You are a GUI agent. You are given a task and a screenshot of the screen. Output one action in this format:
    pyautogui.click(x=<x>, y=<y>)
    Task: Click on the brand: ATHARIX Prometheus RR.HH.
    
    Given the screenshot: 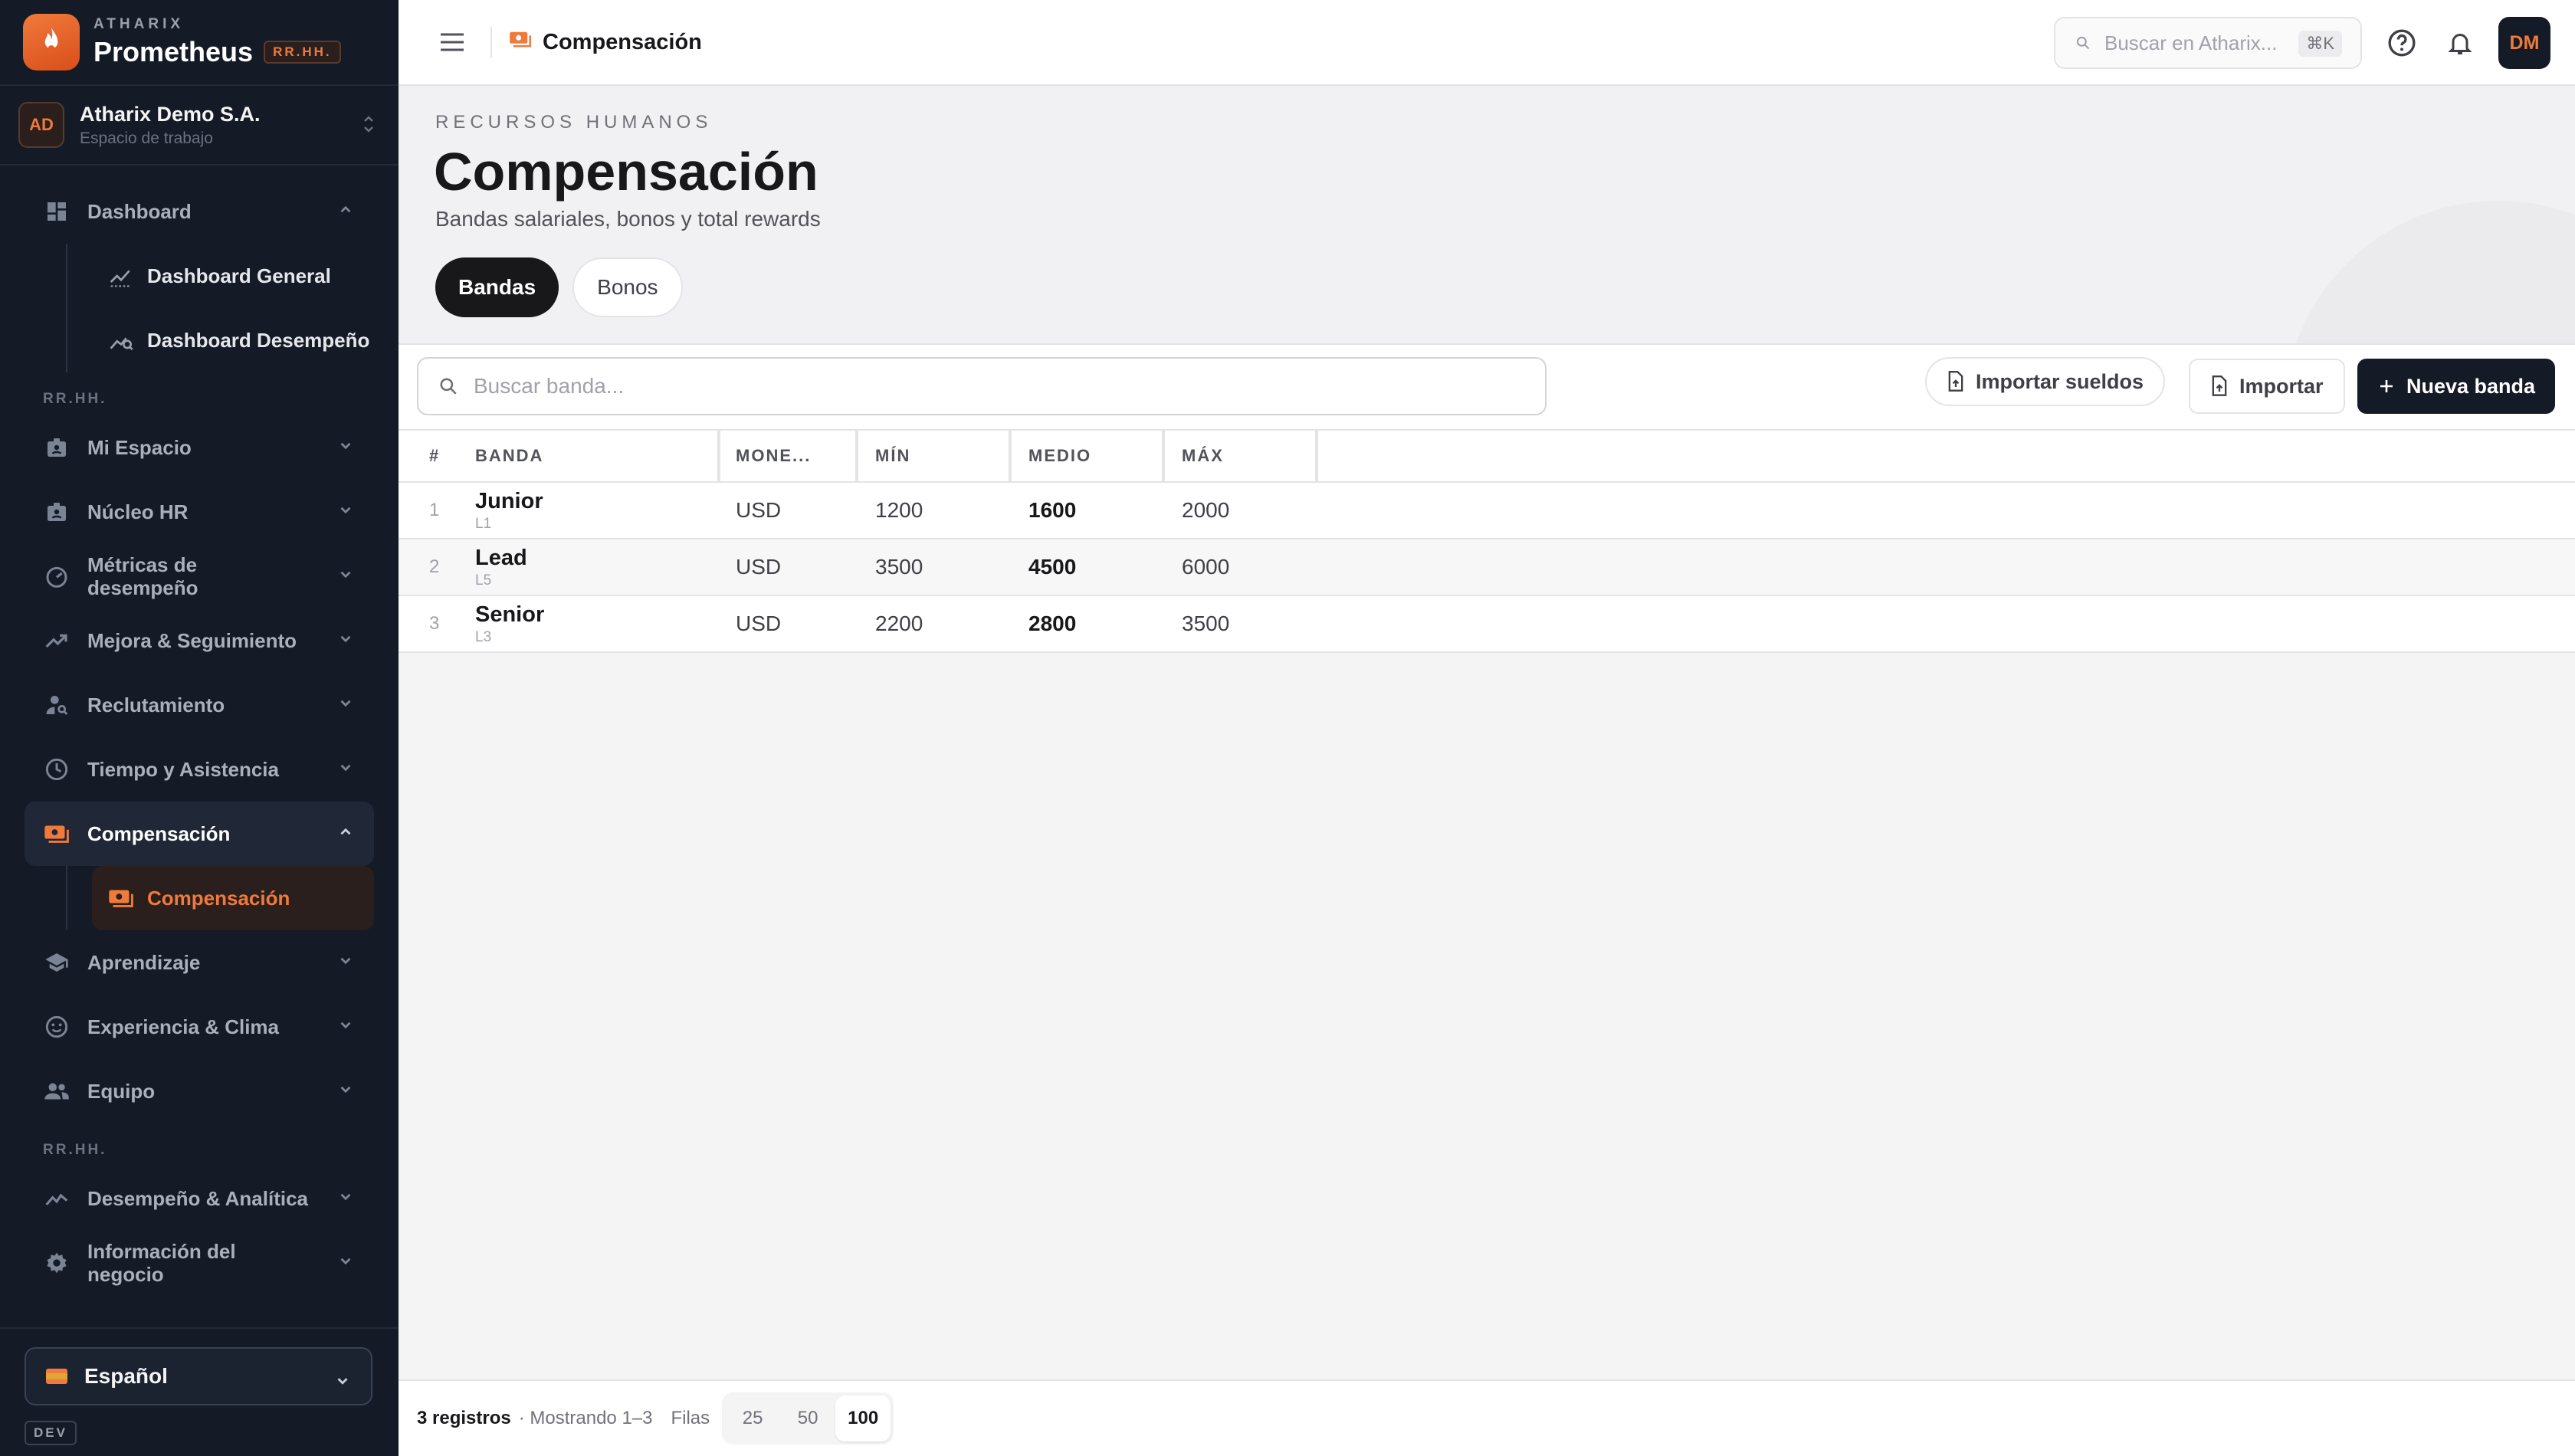 What is the action you would take?
    pyautogui.click(x=199, y=43)
    